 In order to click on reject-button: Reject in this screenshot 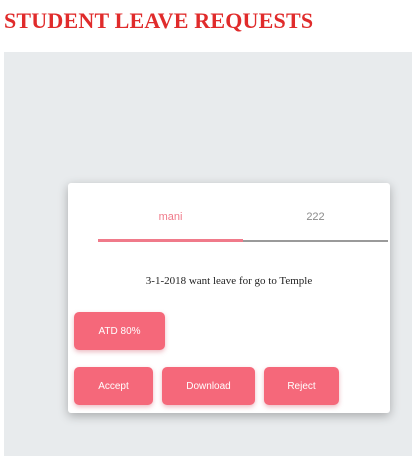, I will do `click(301, 386)`.